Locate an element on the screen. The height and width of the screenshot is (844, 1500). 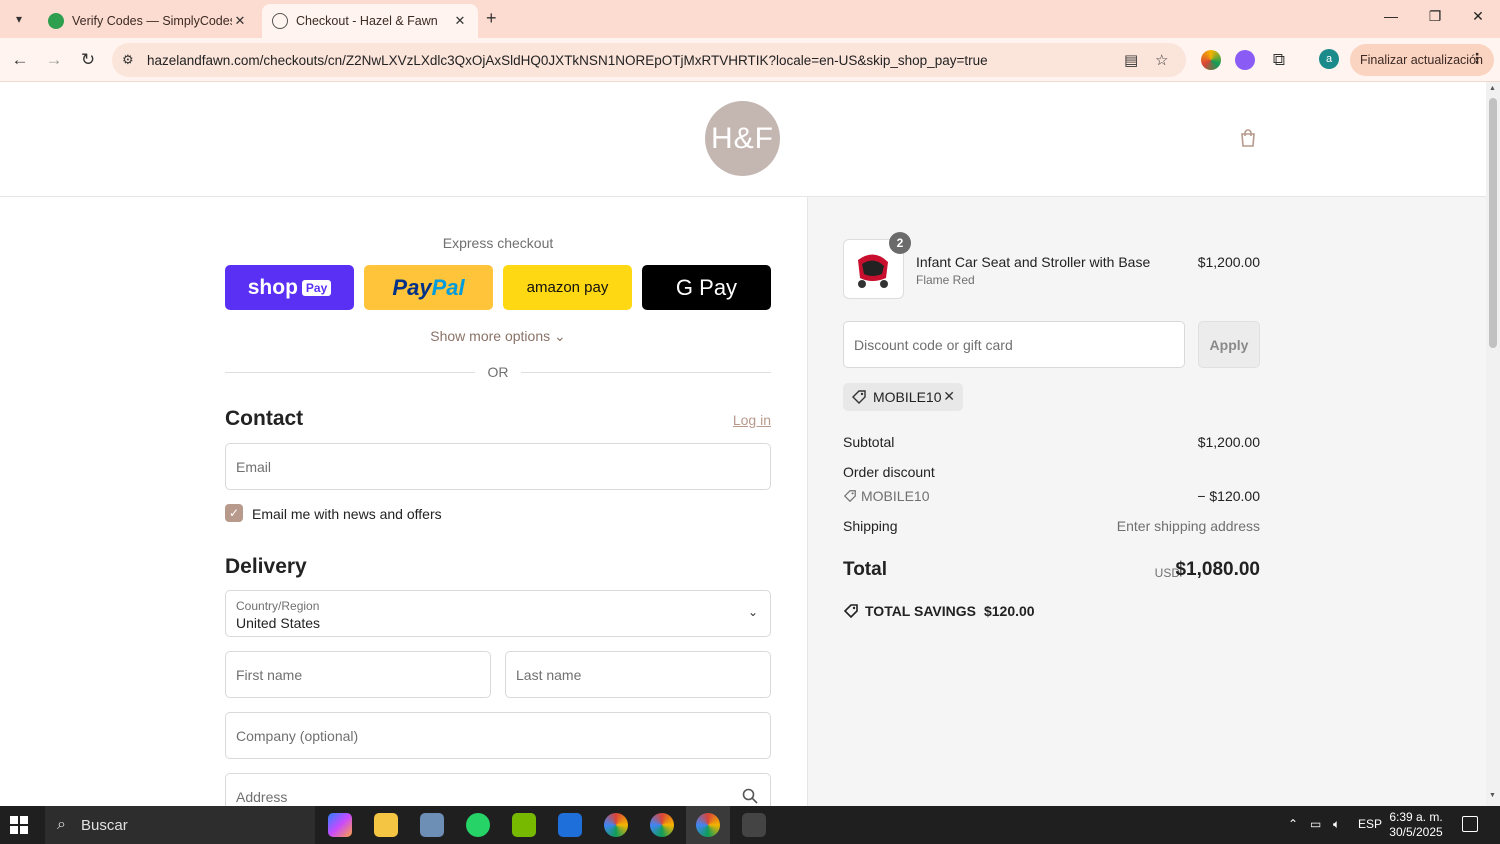
address-placeholder: Address is located at coordinates (262, 797).